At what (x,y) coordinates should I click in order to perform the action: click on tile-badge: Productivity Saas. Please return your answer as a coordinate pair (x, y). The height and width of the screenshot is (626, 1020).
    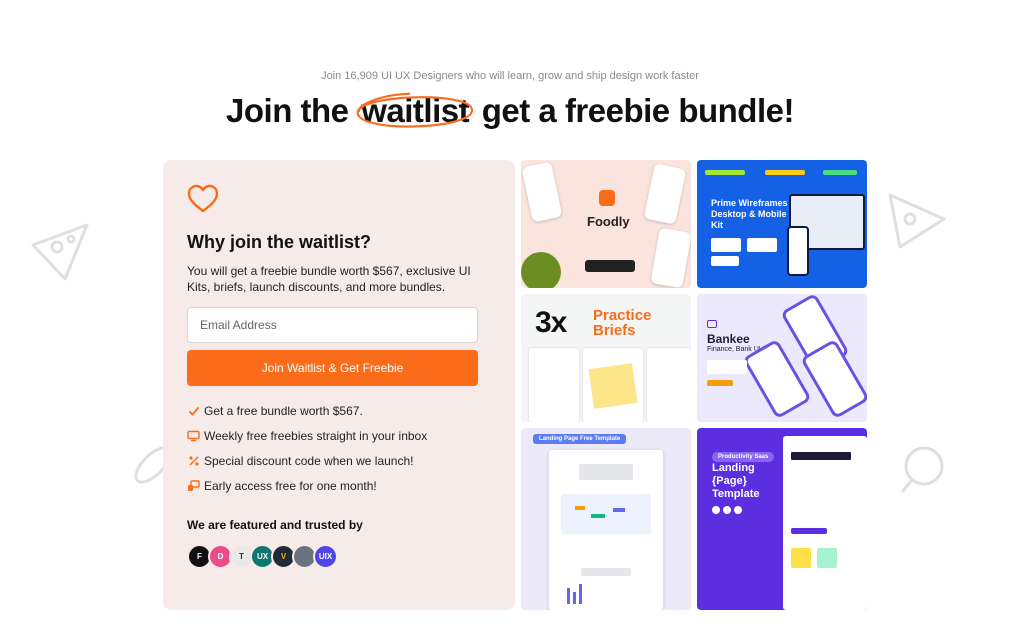
    Looking at the image, I should click on (743, 457).